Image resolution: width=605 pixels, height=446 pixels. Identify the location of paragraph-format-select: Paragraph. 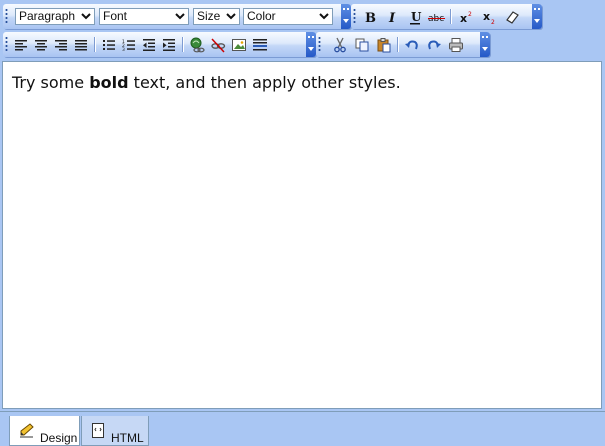
(55, 16).